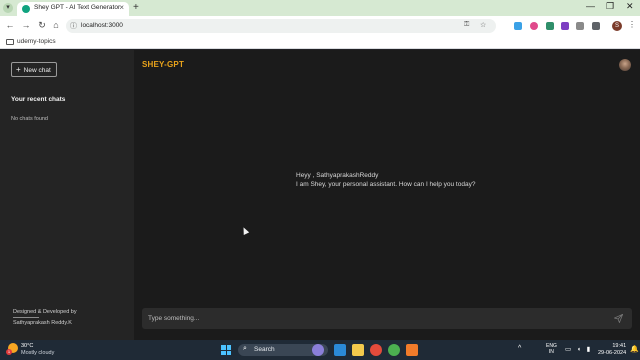 The width and height of the screenshot is (640, 360). Describe the element at coordinates (632, 24) in the screenshot. I see `browser-menu-icon: ⋮` at that location.